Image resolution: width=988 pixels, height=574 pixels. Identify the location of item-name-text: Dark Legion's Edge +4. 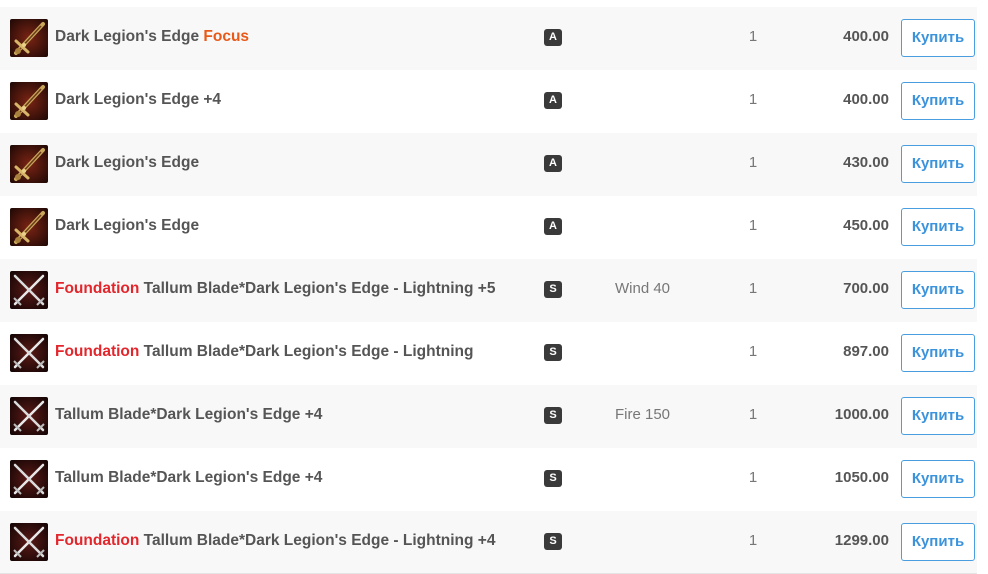
(138, 99).